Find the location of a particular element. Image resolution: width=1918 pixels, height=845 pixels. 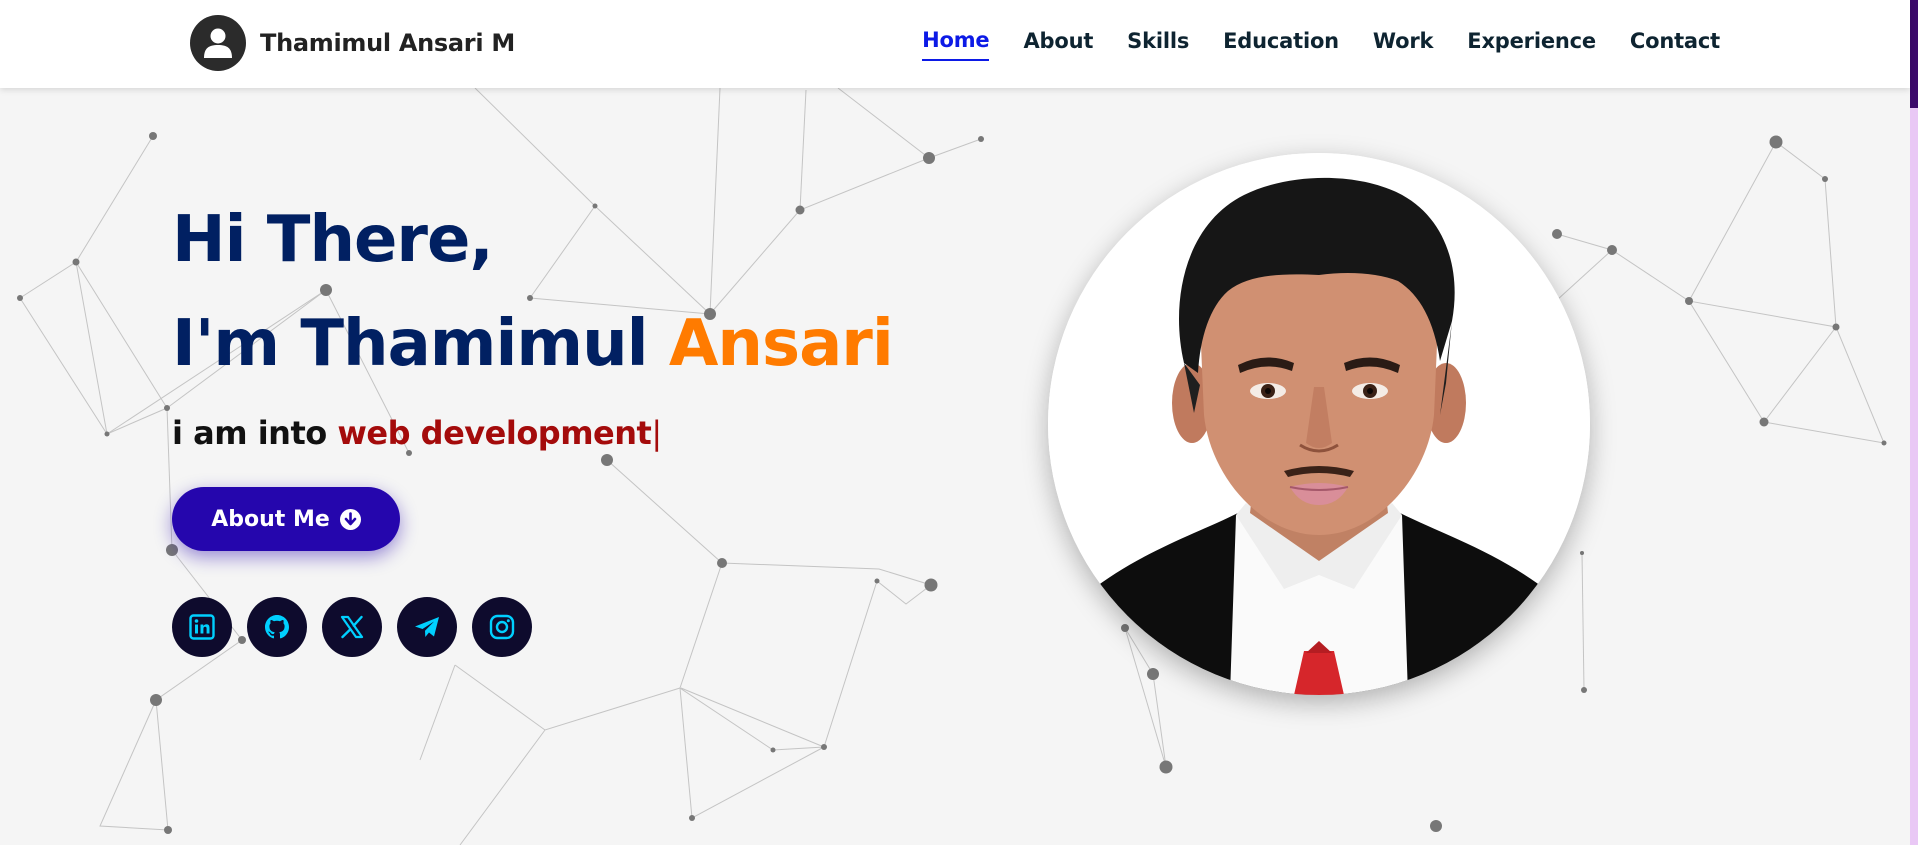

github-link is located at coordinates (277, 627).